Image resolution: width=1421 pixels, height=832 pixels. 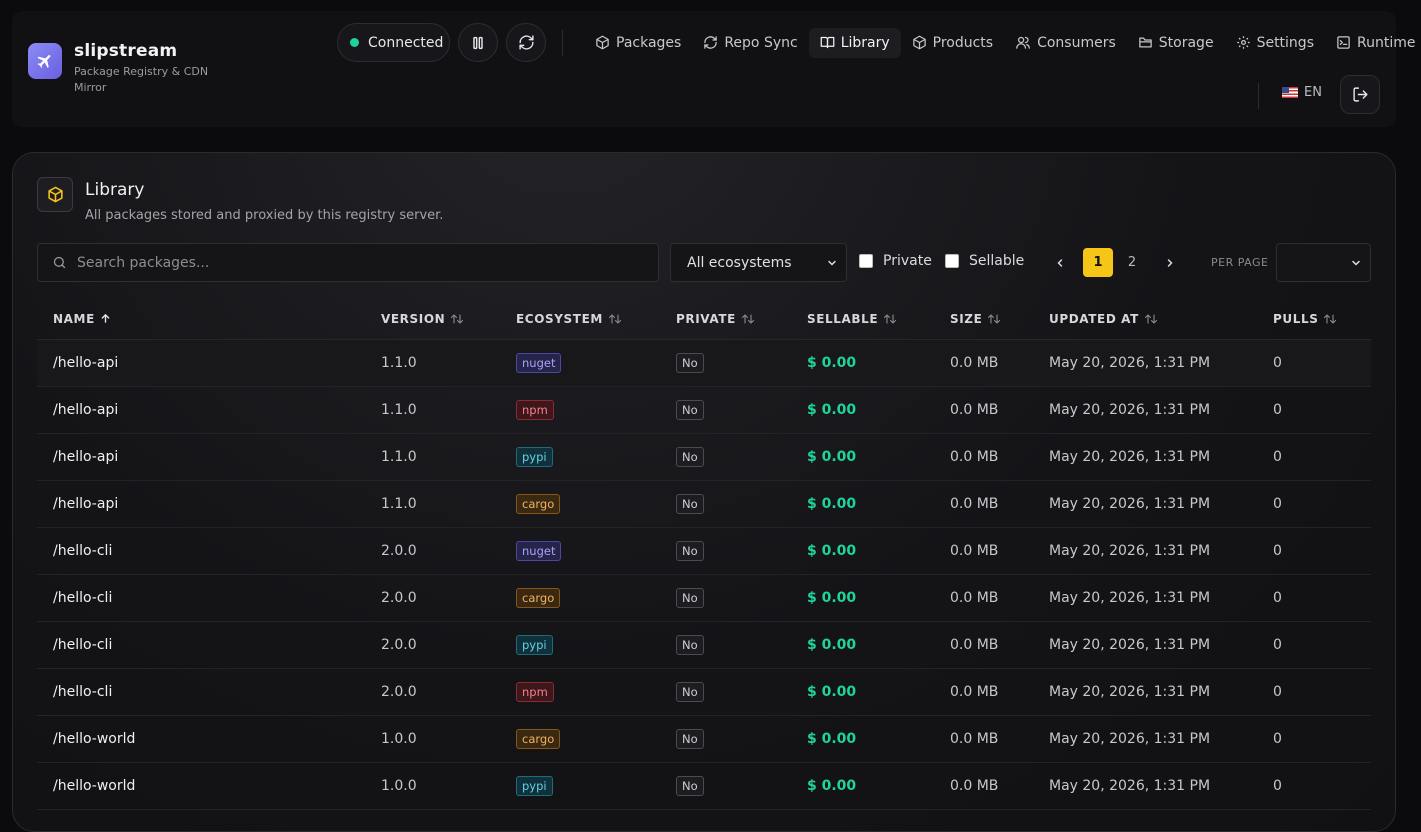 I want to click on brand: slipstream Package Registry & CDN Mirror, so click(x=121, y=68).